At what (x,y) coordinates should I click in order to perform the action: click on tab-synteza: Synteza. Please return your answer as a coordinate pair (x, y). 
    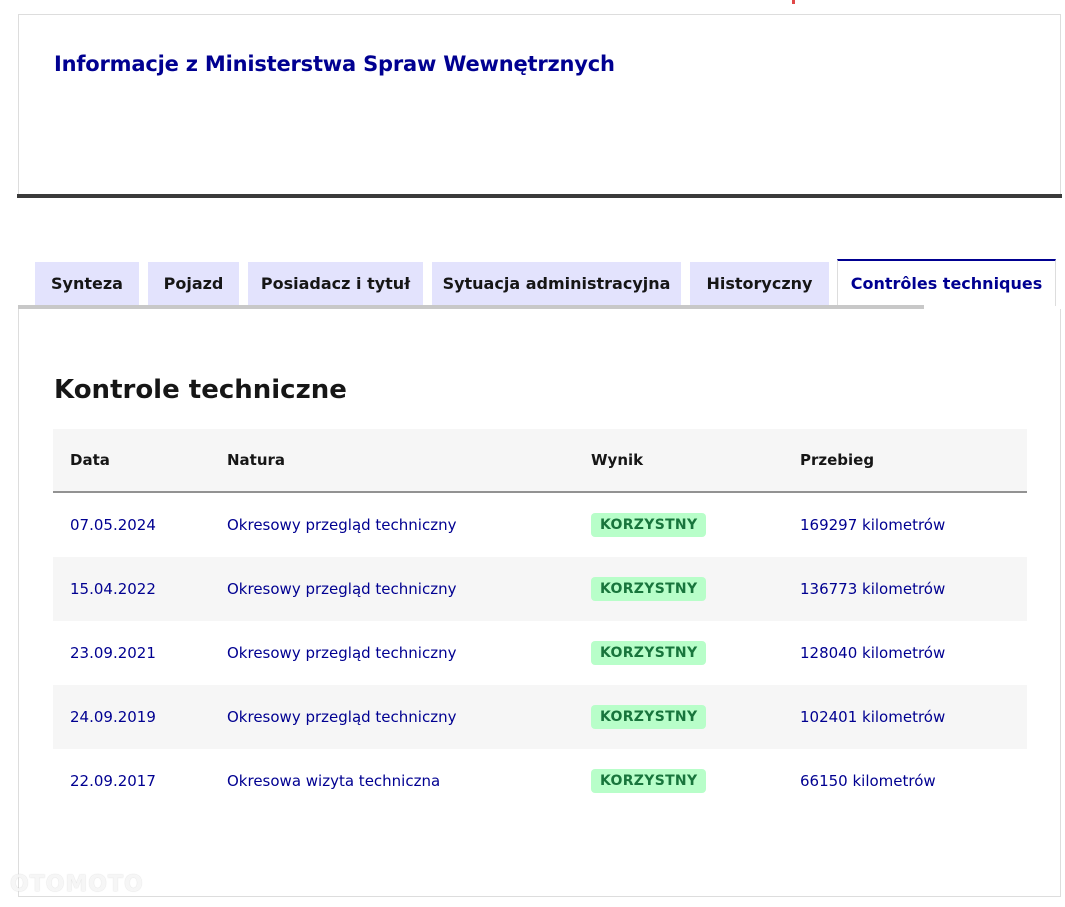
    Looking at the image, I should click on (87, 283).